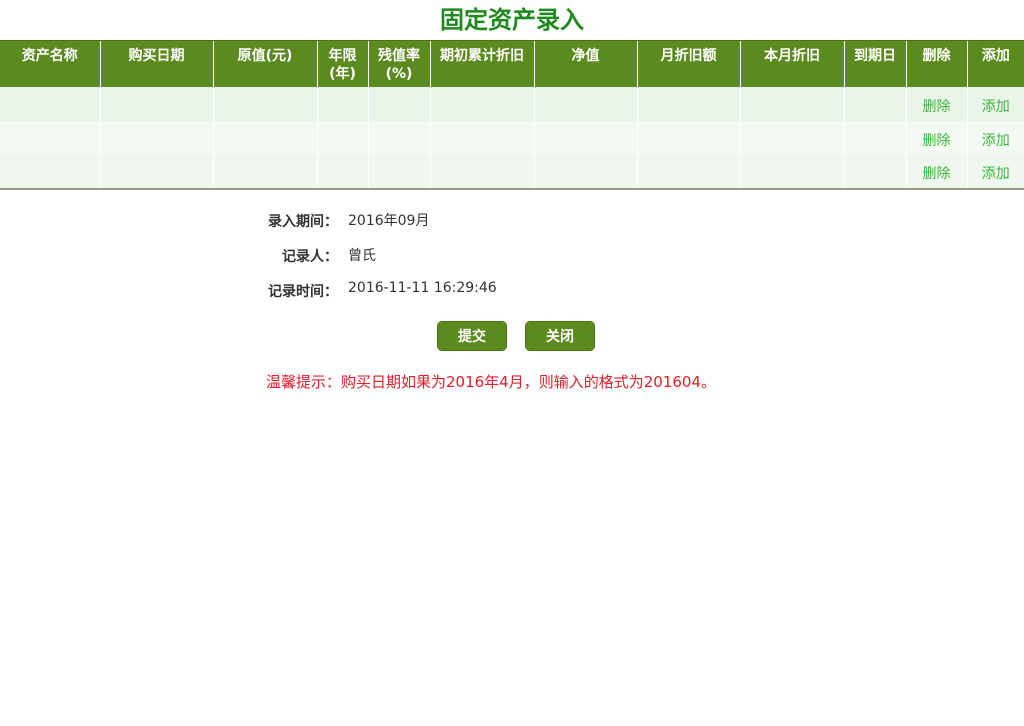 This screenshot has width=1024, height=726. I want to click on record-time-row: 记录时间： 2016-11-11 16:29:46, so click(550, 295).